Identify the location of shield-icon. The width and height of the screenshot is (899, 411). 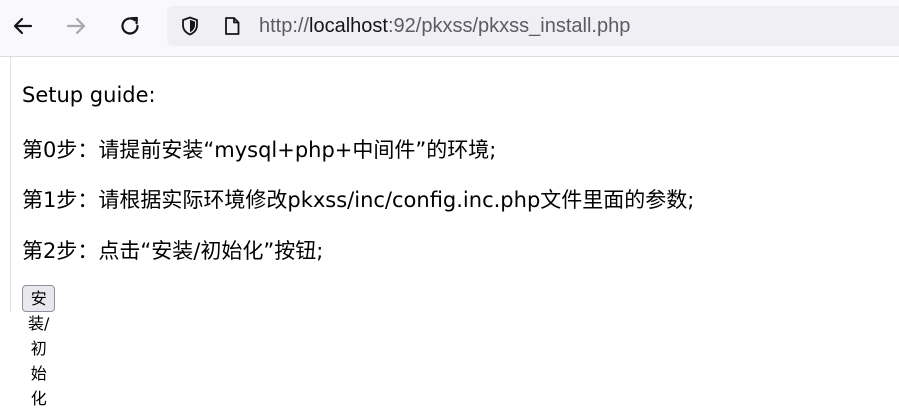
(190, 26).